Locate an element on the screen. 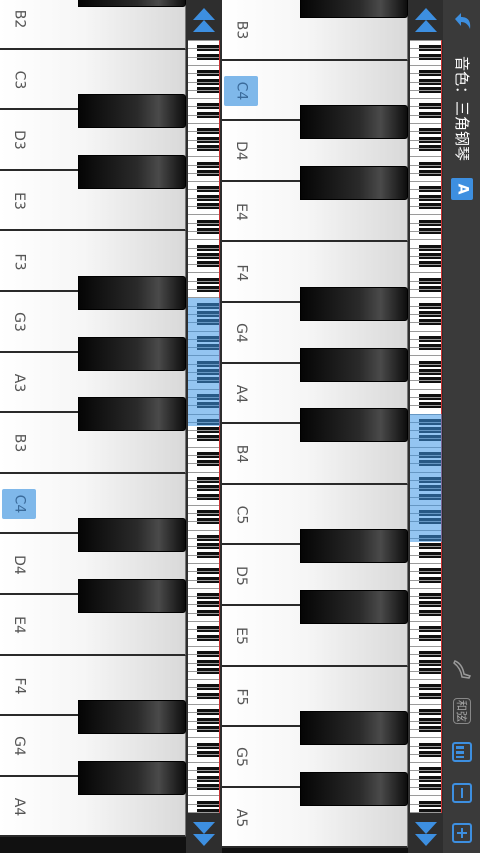 The image size is (480, 853). white-key-b2: B2 is located at coordinates (93, 25).